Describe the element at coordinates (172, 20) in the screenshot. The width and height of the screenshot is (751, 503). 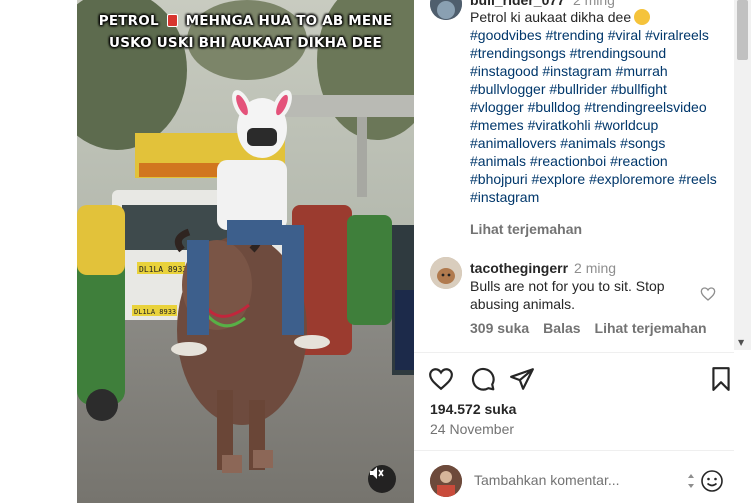
I see `fuel-pump-icon` at that location.